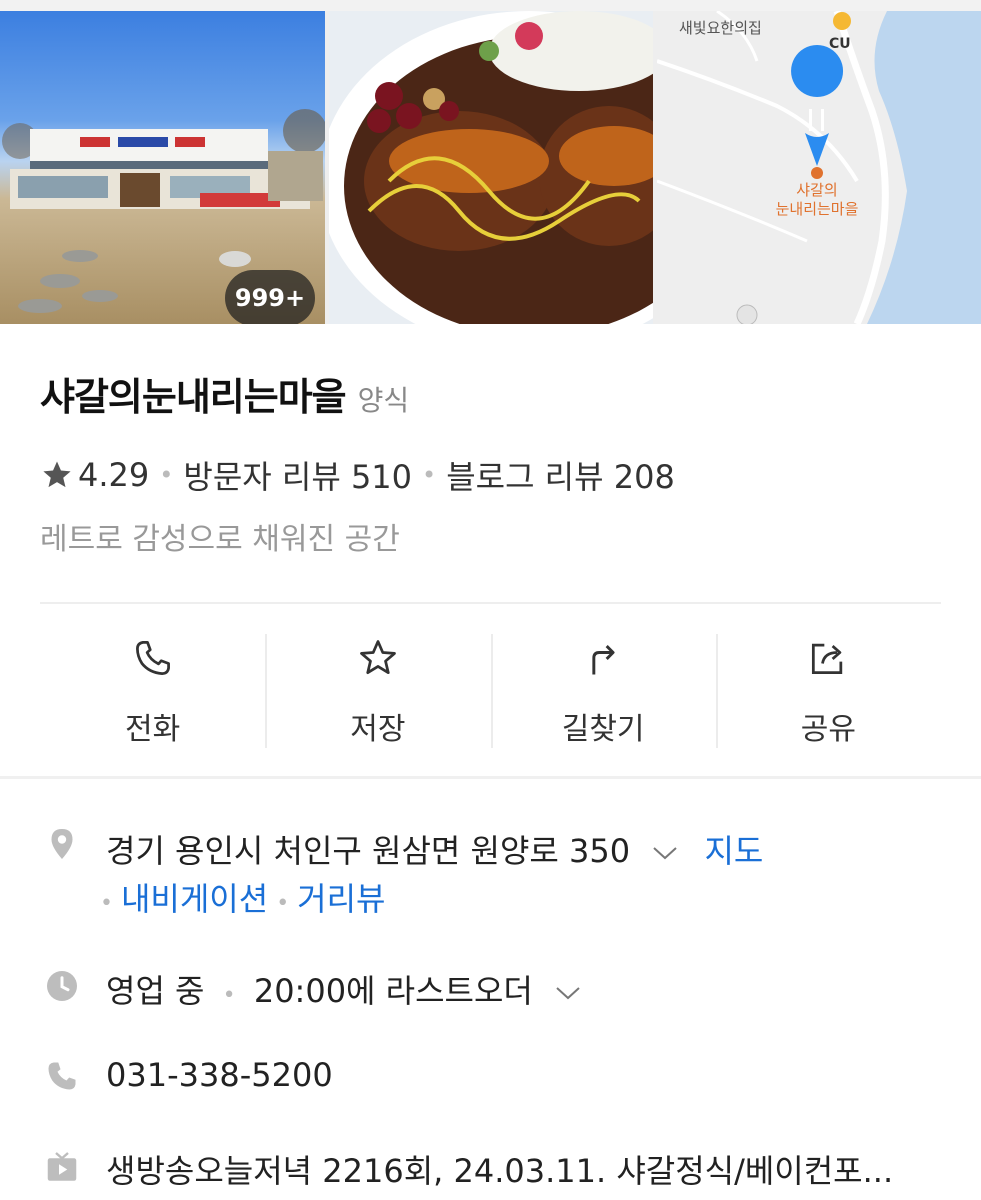 This screenshot has width=981, height=1200. Describe the element at coordinates (603, 689) in the screenshot. I see `directions-button: 길찾기` at that location.